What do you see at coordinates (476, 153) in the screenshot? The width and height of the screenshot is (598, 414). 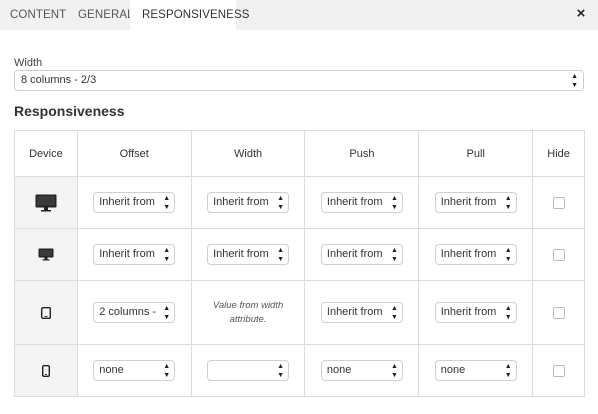 I see `header-pull: Pull` at bounding box center [476, 153].